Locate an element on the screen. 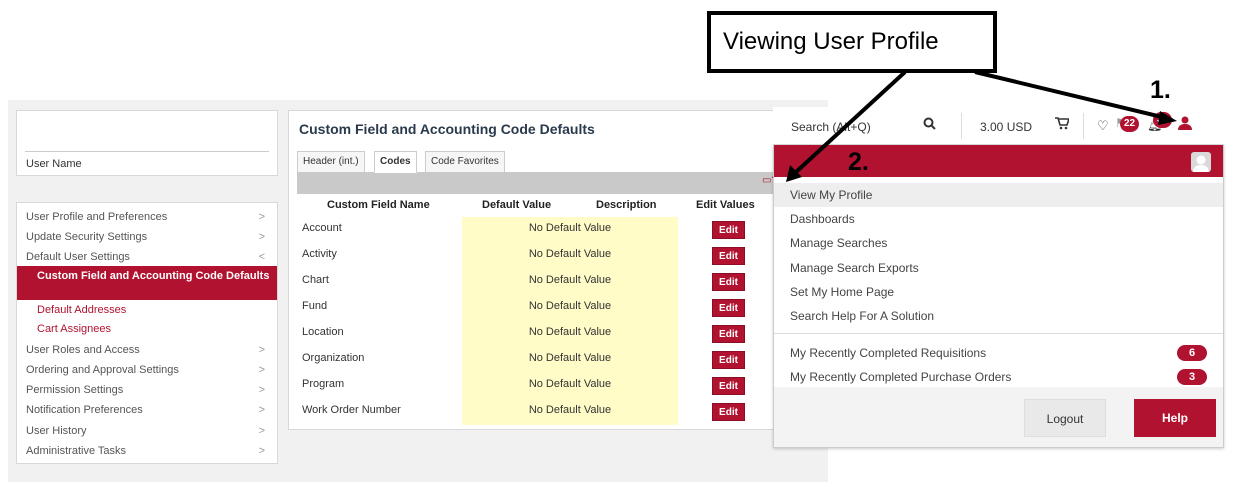 This screenshot has width=1243, height=487. arrowhead is located at coordinates (1167, 118).